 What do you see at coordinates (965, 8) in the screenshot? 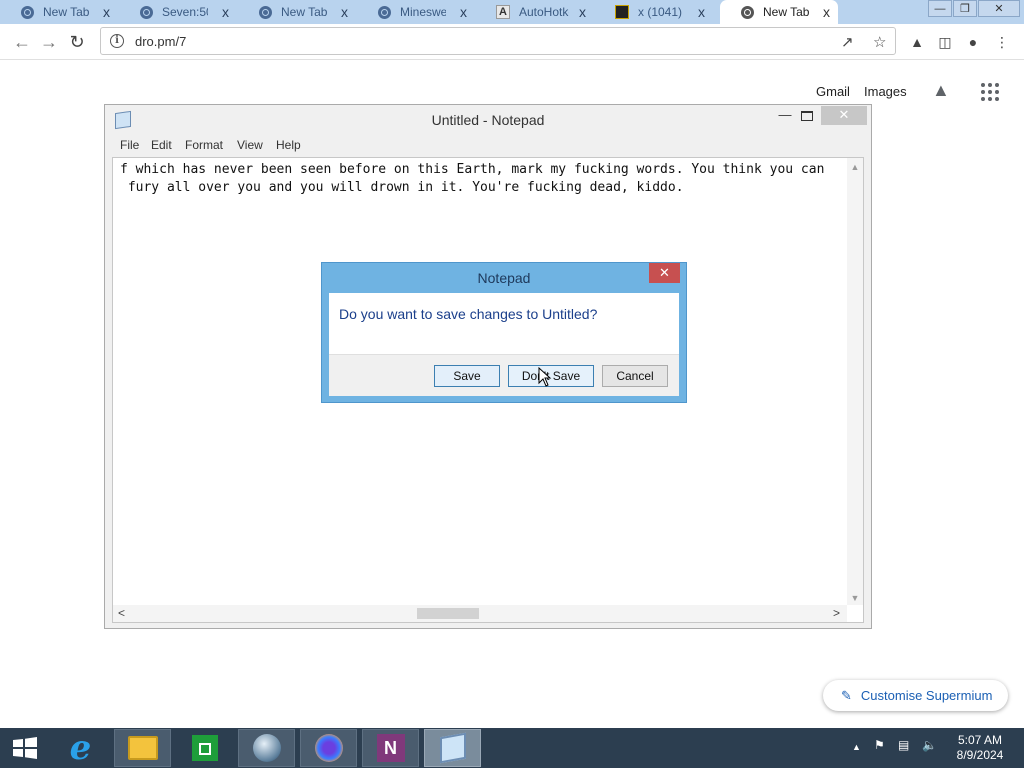
I see `window-restore-button: ❐` at bounding box center [965, 8].